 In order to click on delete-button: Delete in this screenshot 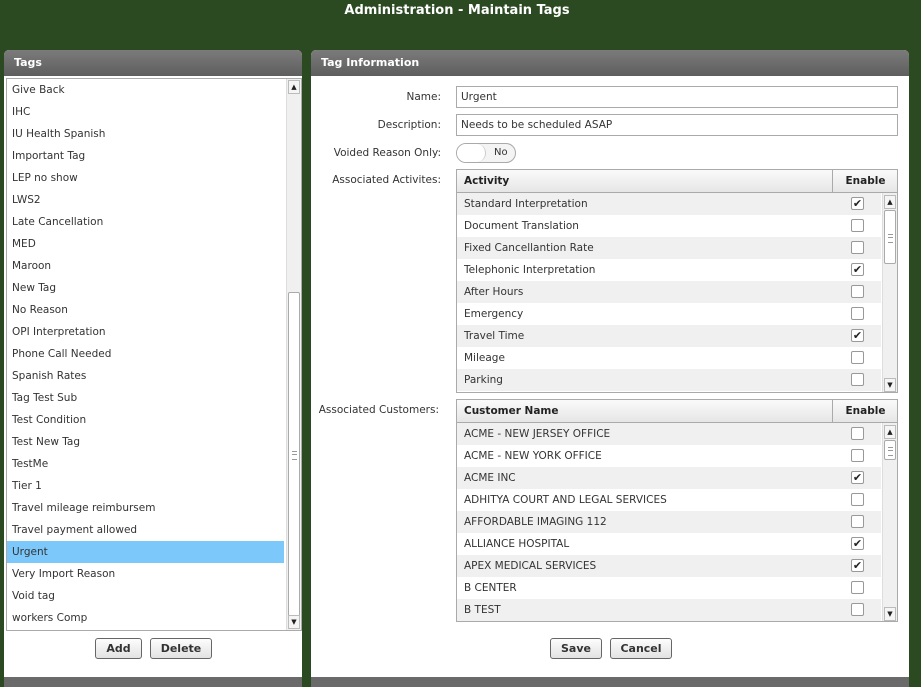, I will do `click(181, 648)`.